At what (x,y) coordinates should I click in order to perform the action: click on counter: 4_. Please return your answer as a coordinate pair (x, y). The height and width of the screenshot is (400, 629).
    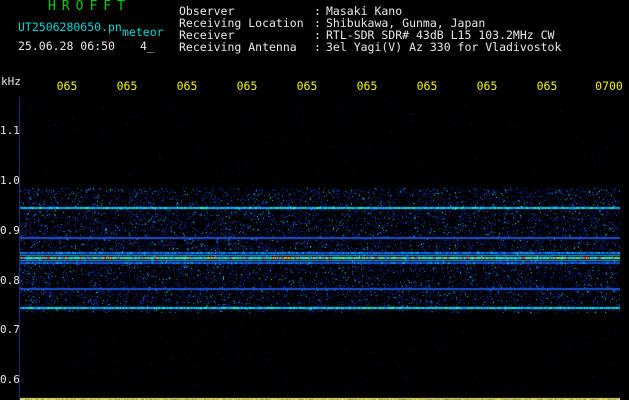
    Looking at the image, I should click on (147, 46).